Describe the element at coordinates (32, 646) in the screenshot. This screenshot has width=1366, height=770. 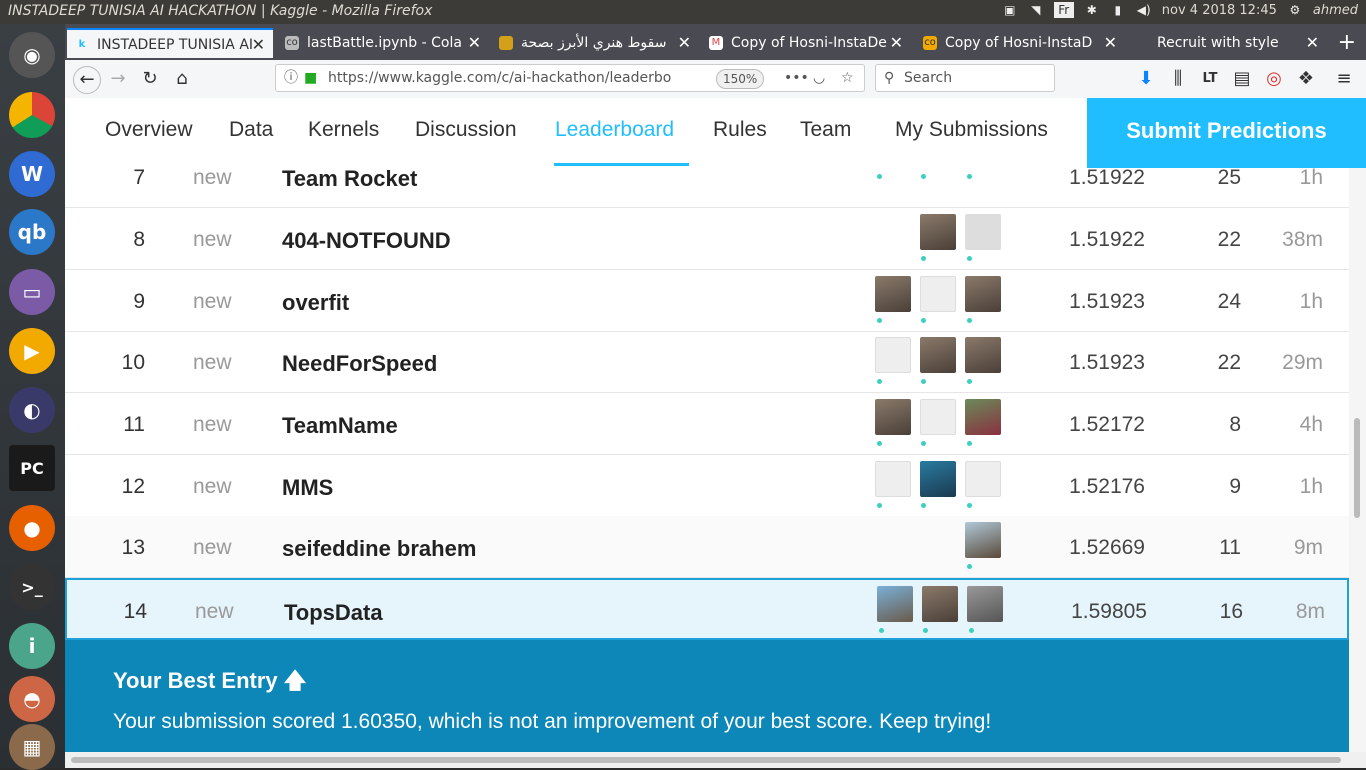
I see `system-info-icon: i` at that location.